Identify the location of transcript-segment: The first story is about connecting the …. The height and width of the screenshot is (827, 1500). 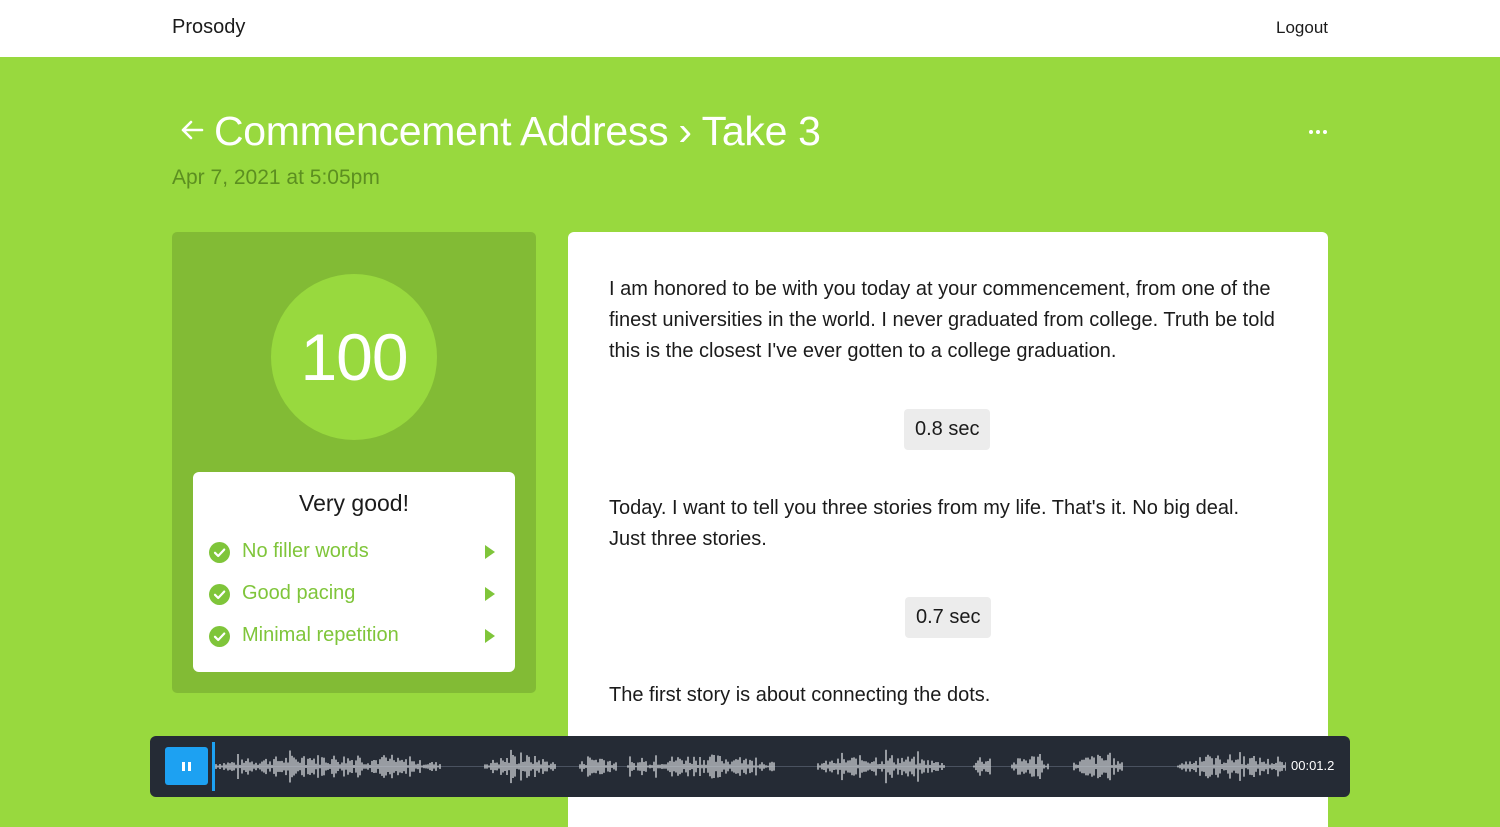
(944, 695).